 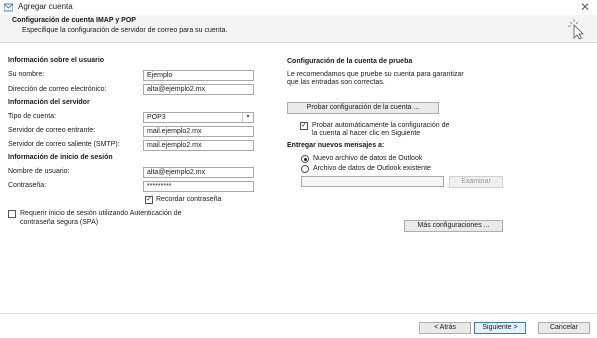 I want to click on existing-data-file-radio, so click(x=305, y=169).